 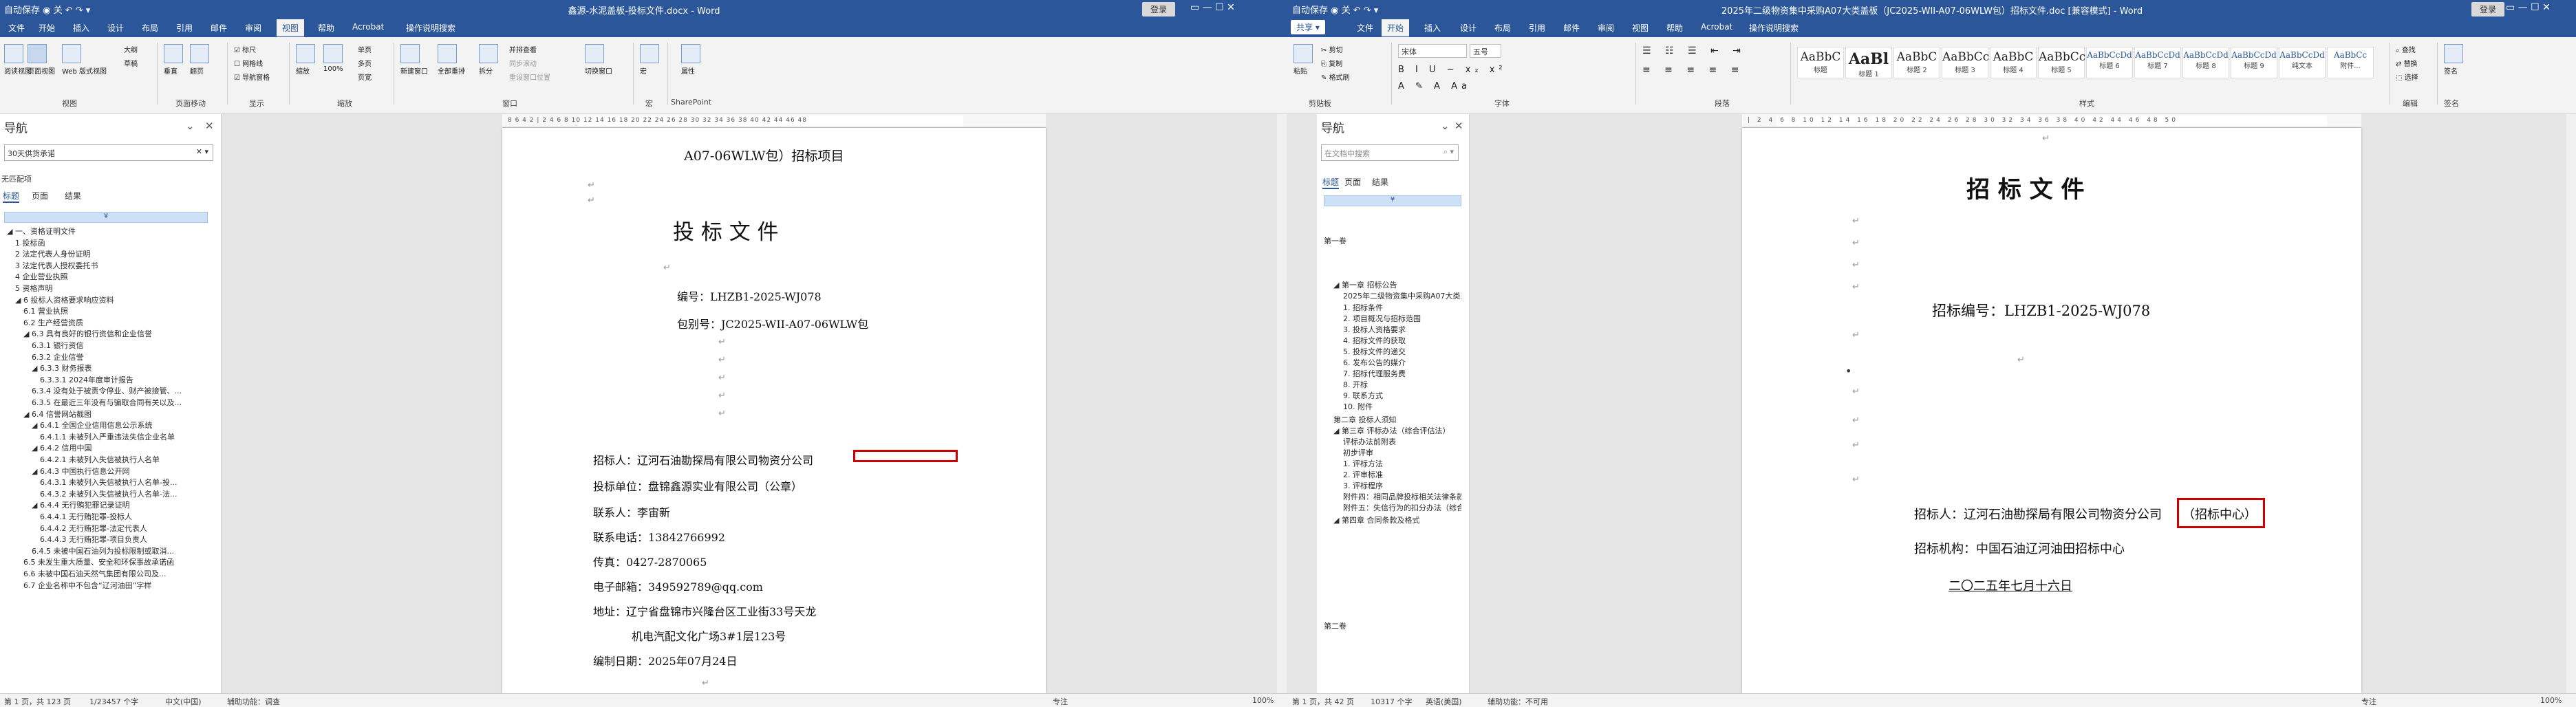 I want to click on language: 中文(中国), so click(x=184, y=701).